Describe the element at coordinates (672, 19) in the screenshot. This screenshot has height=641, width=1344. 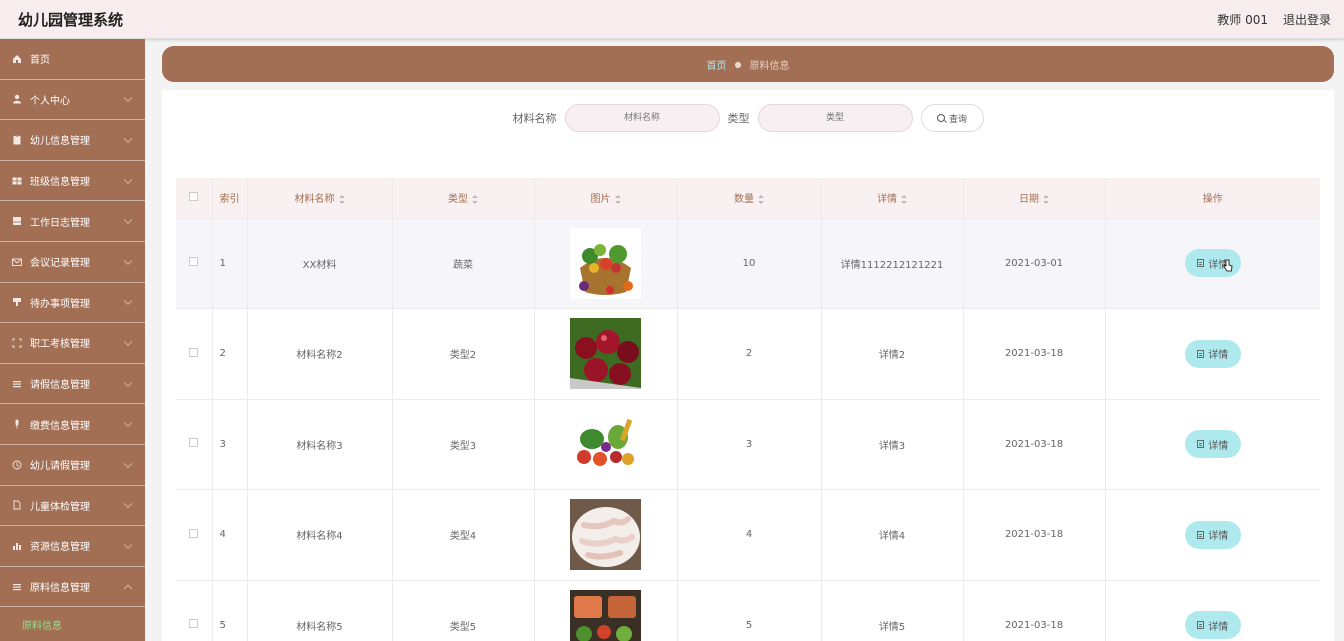
I see `top-header: 幼儿园管理系统 教师 001 退出登录` at that location.